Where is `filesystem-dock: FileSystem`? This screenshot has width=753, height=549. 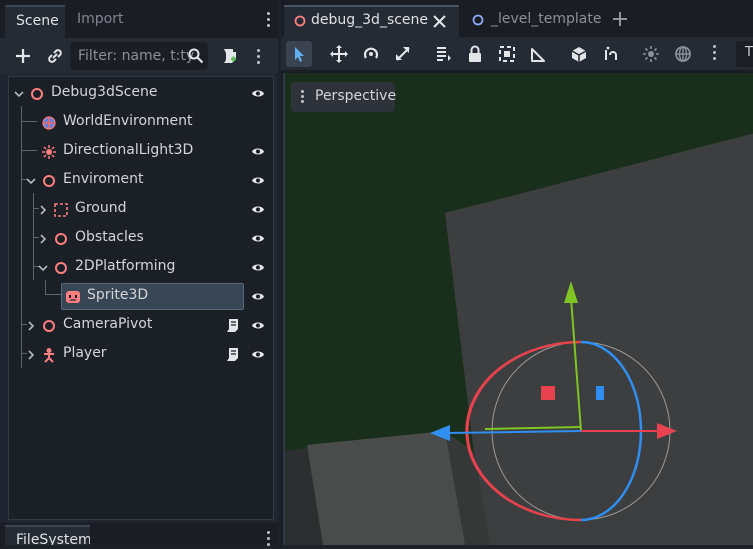
filesystem-dock: FileSystem is located at coordinates (139, 534).